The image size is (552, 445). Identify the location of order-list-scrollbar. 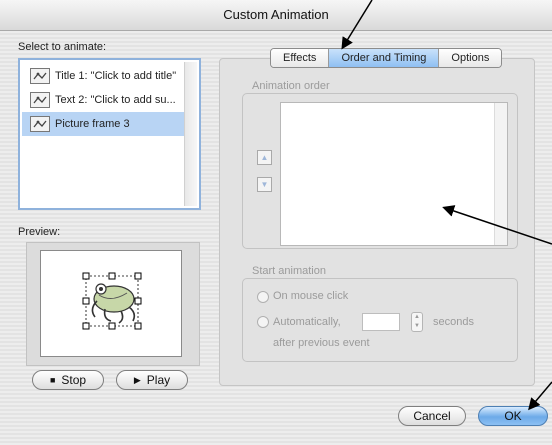
(500, 174).